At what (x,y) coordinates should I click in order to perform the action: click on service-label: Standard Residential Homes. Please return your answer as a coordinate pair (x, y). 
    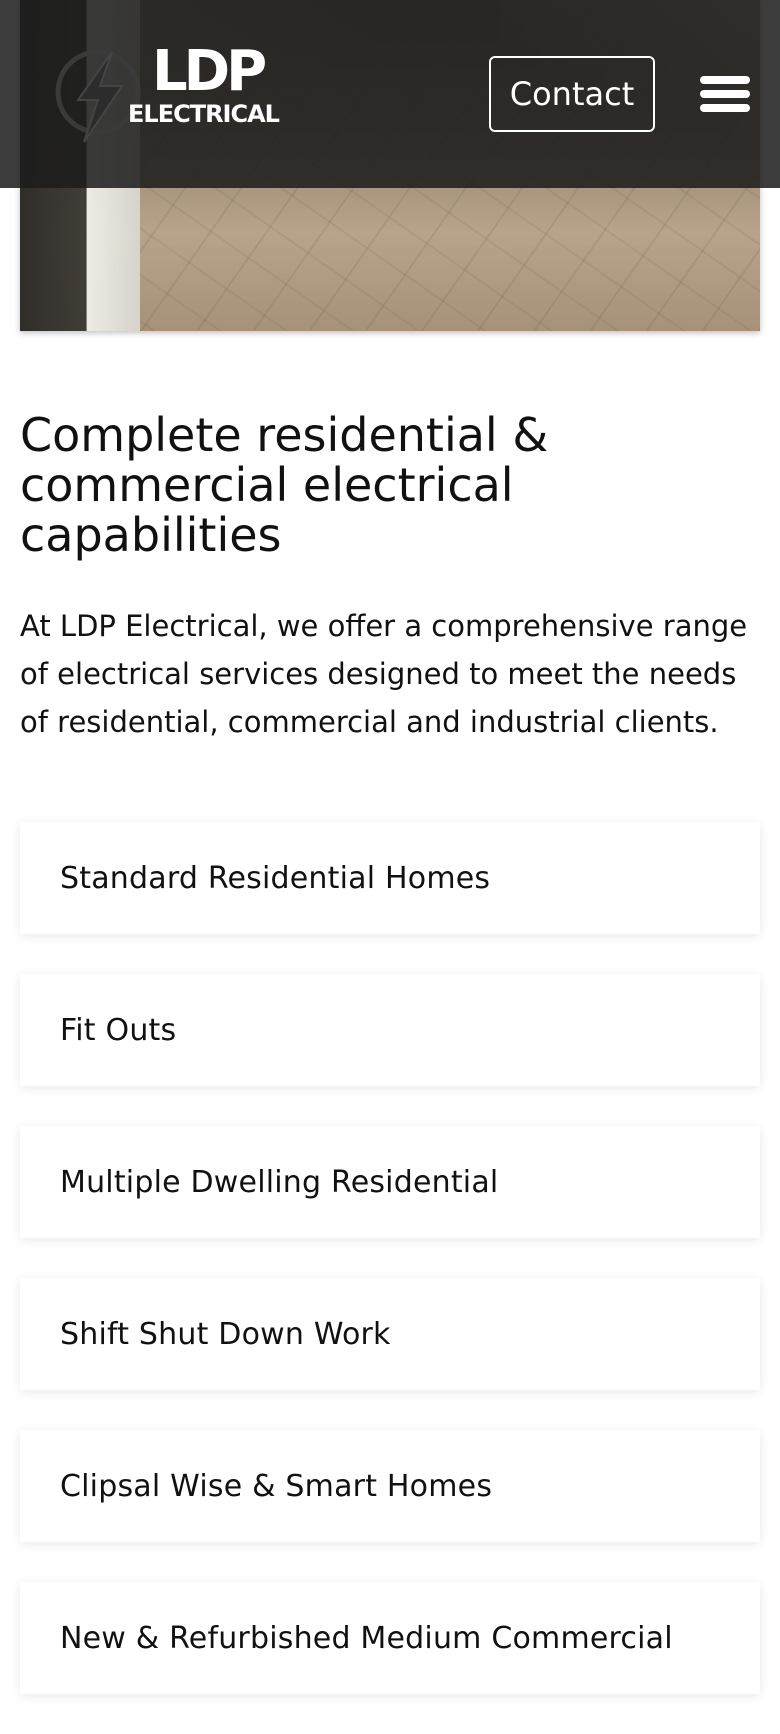
    Looking at the image, I should click on (275, 878).